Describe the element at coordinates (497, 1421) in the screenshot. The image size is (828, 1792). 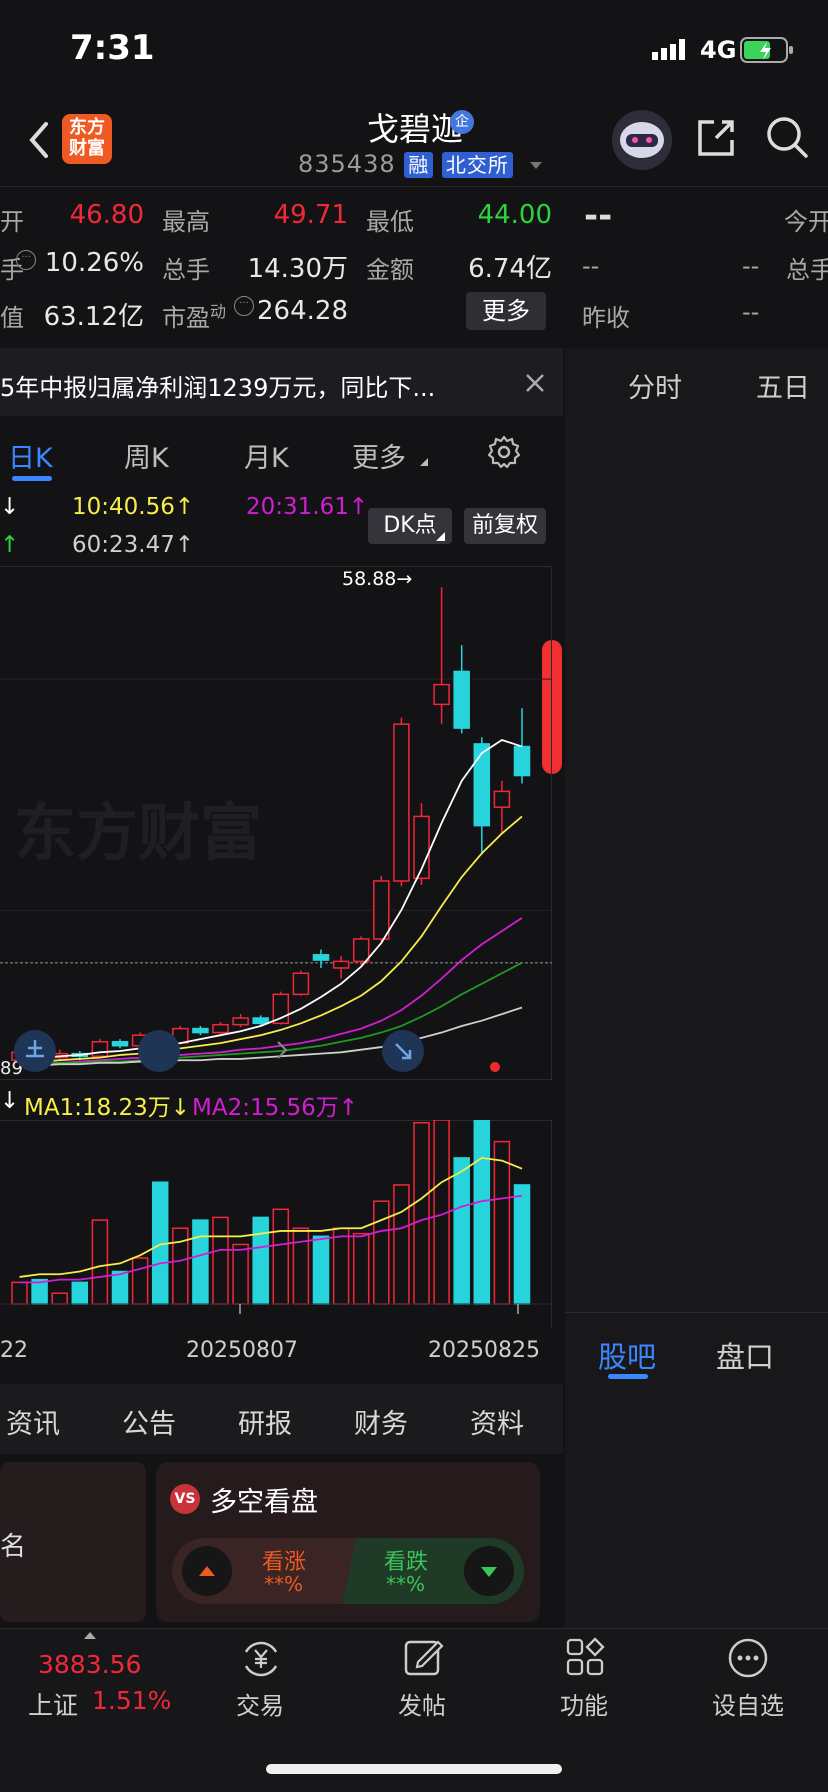
I see `tab-profile: 资料` at that location.